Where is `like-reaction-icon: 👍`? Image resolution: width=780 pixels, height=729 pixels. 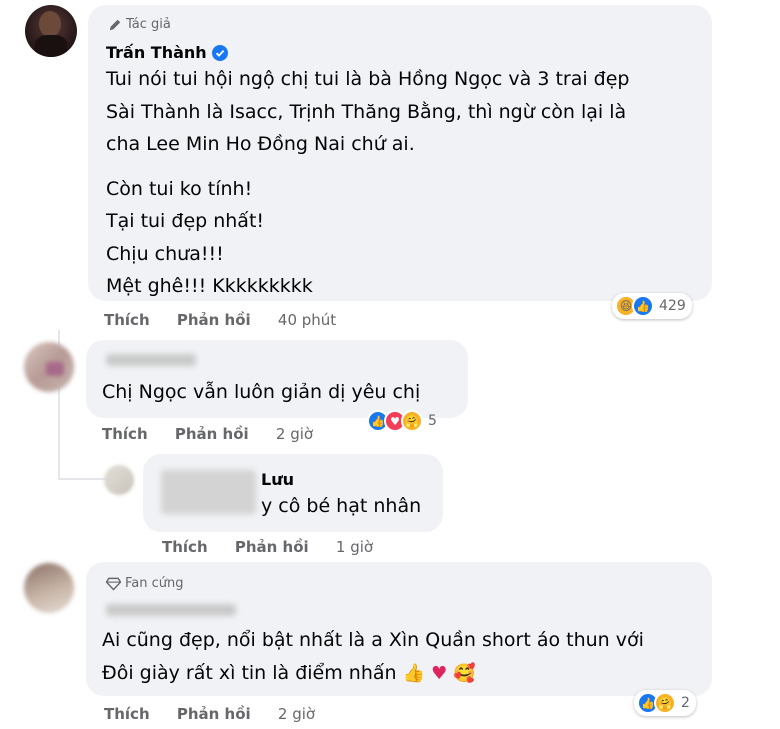
like-reaction-icon: 👍 is located at coordinates (643, 306).